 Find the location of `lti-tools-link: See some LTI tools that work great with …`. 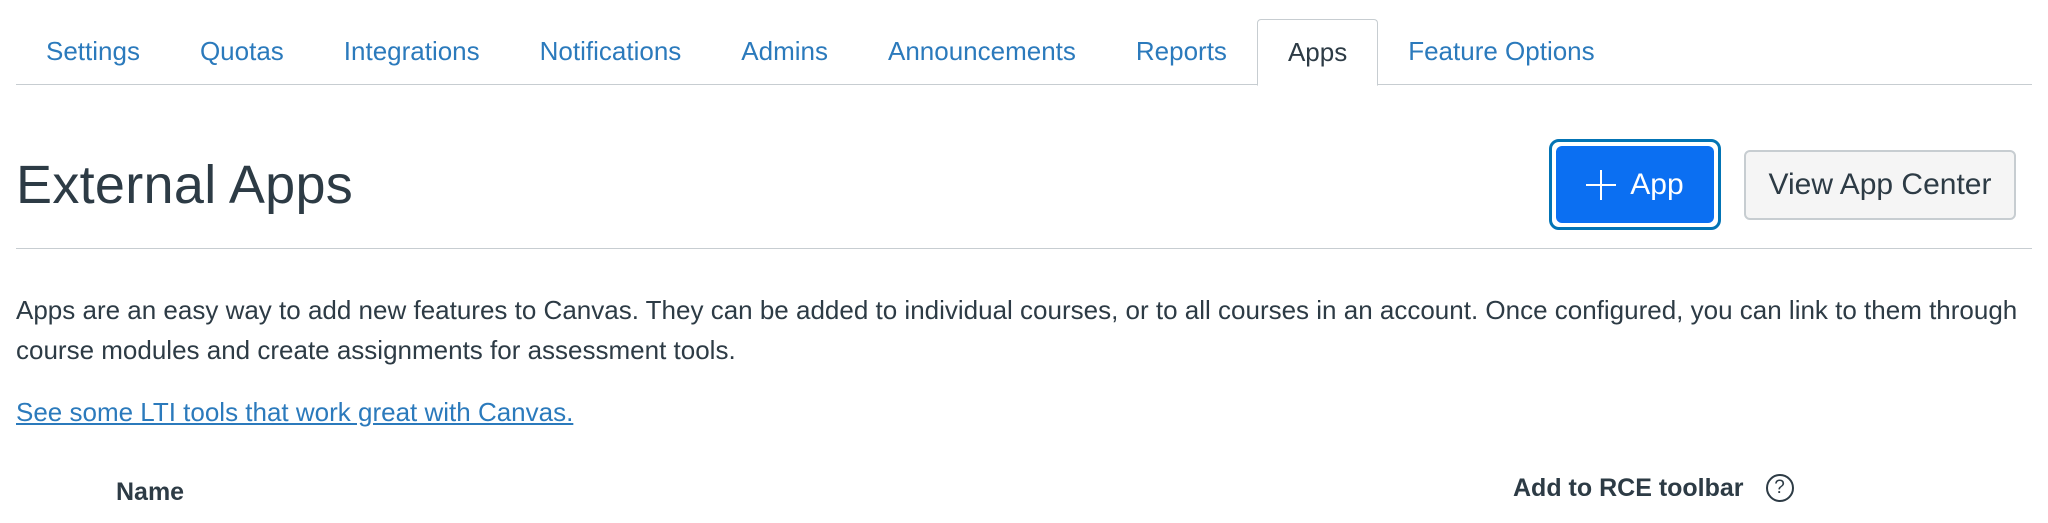

lti-tools-link: See some LTI tools that work great with … is located at coordinates (294, 412).